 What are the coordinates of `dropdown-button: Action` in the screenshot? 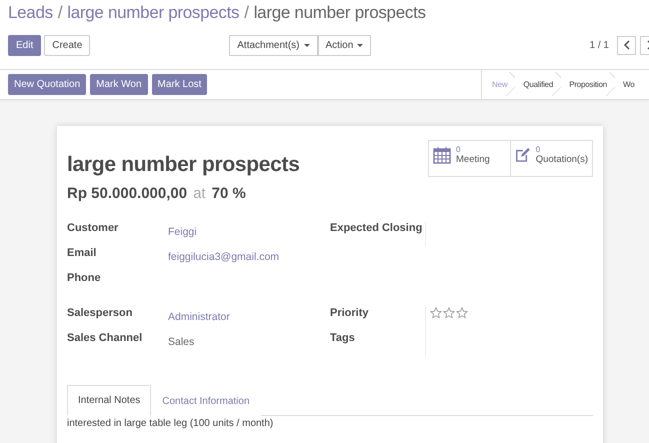 It's located at (345, 45).